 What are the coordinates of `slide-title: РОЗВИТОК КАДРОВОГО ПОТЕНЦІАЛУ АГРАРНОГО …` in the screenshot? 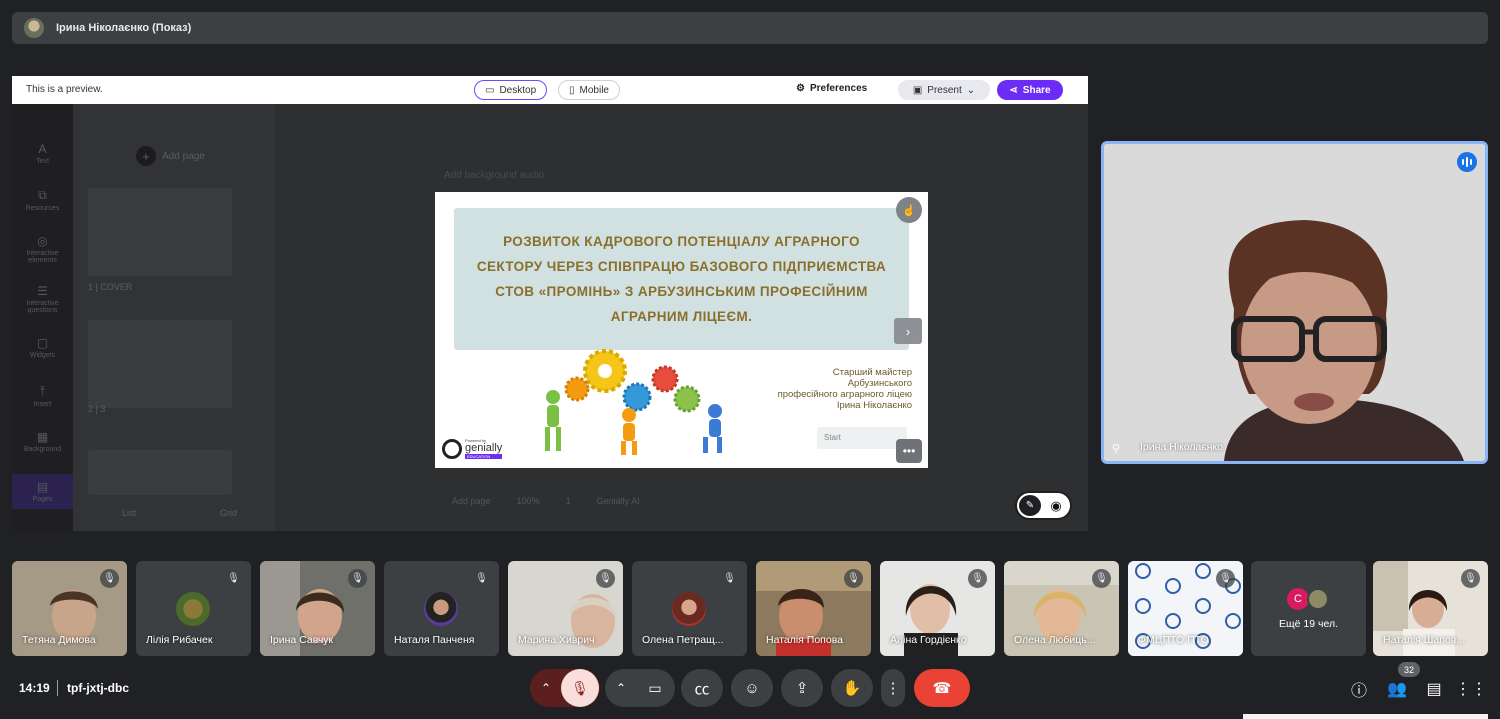 It's located at (681, 279).